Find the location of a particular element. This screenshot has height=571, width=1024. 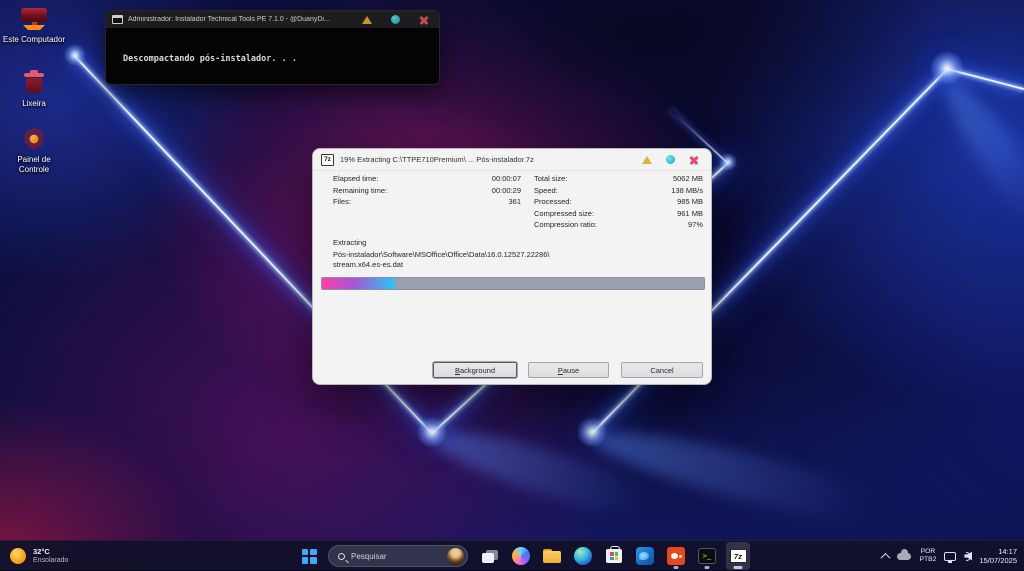

weather-widget: 32°C Ensolarado is located at coordinates (39, 556).